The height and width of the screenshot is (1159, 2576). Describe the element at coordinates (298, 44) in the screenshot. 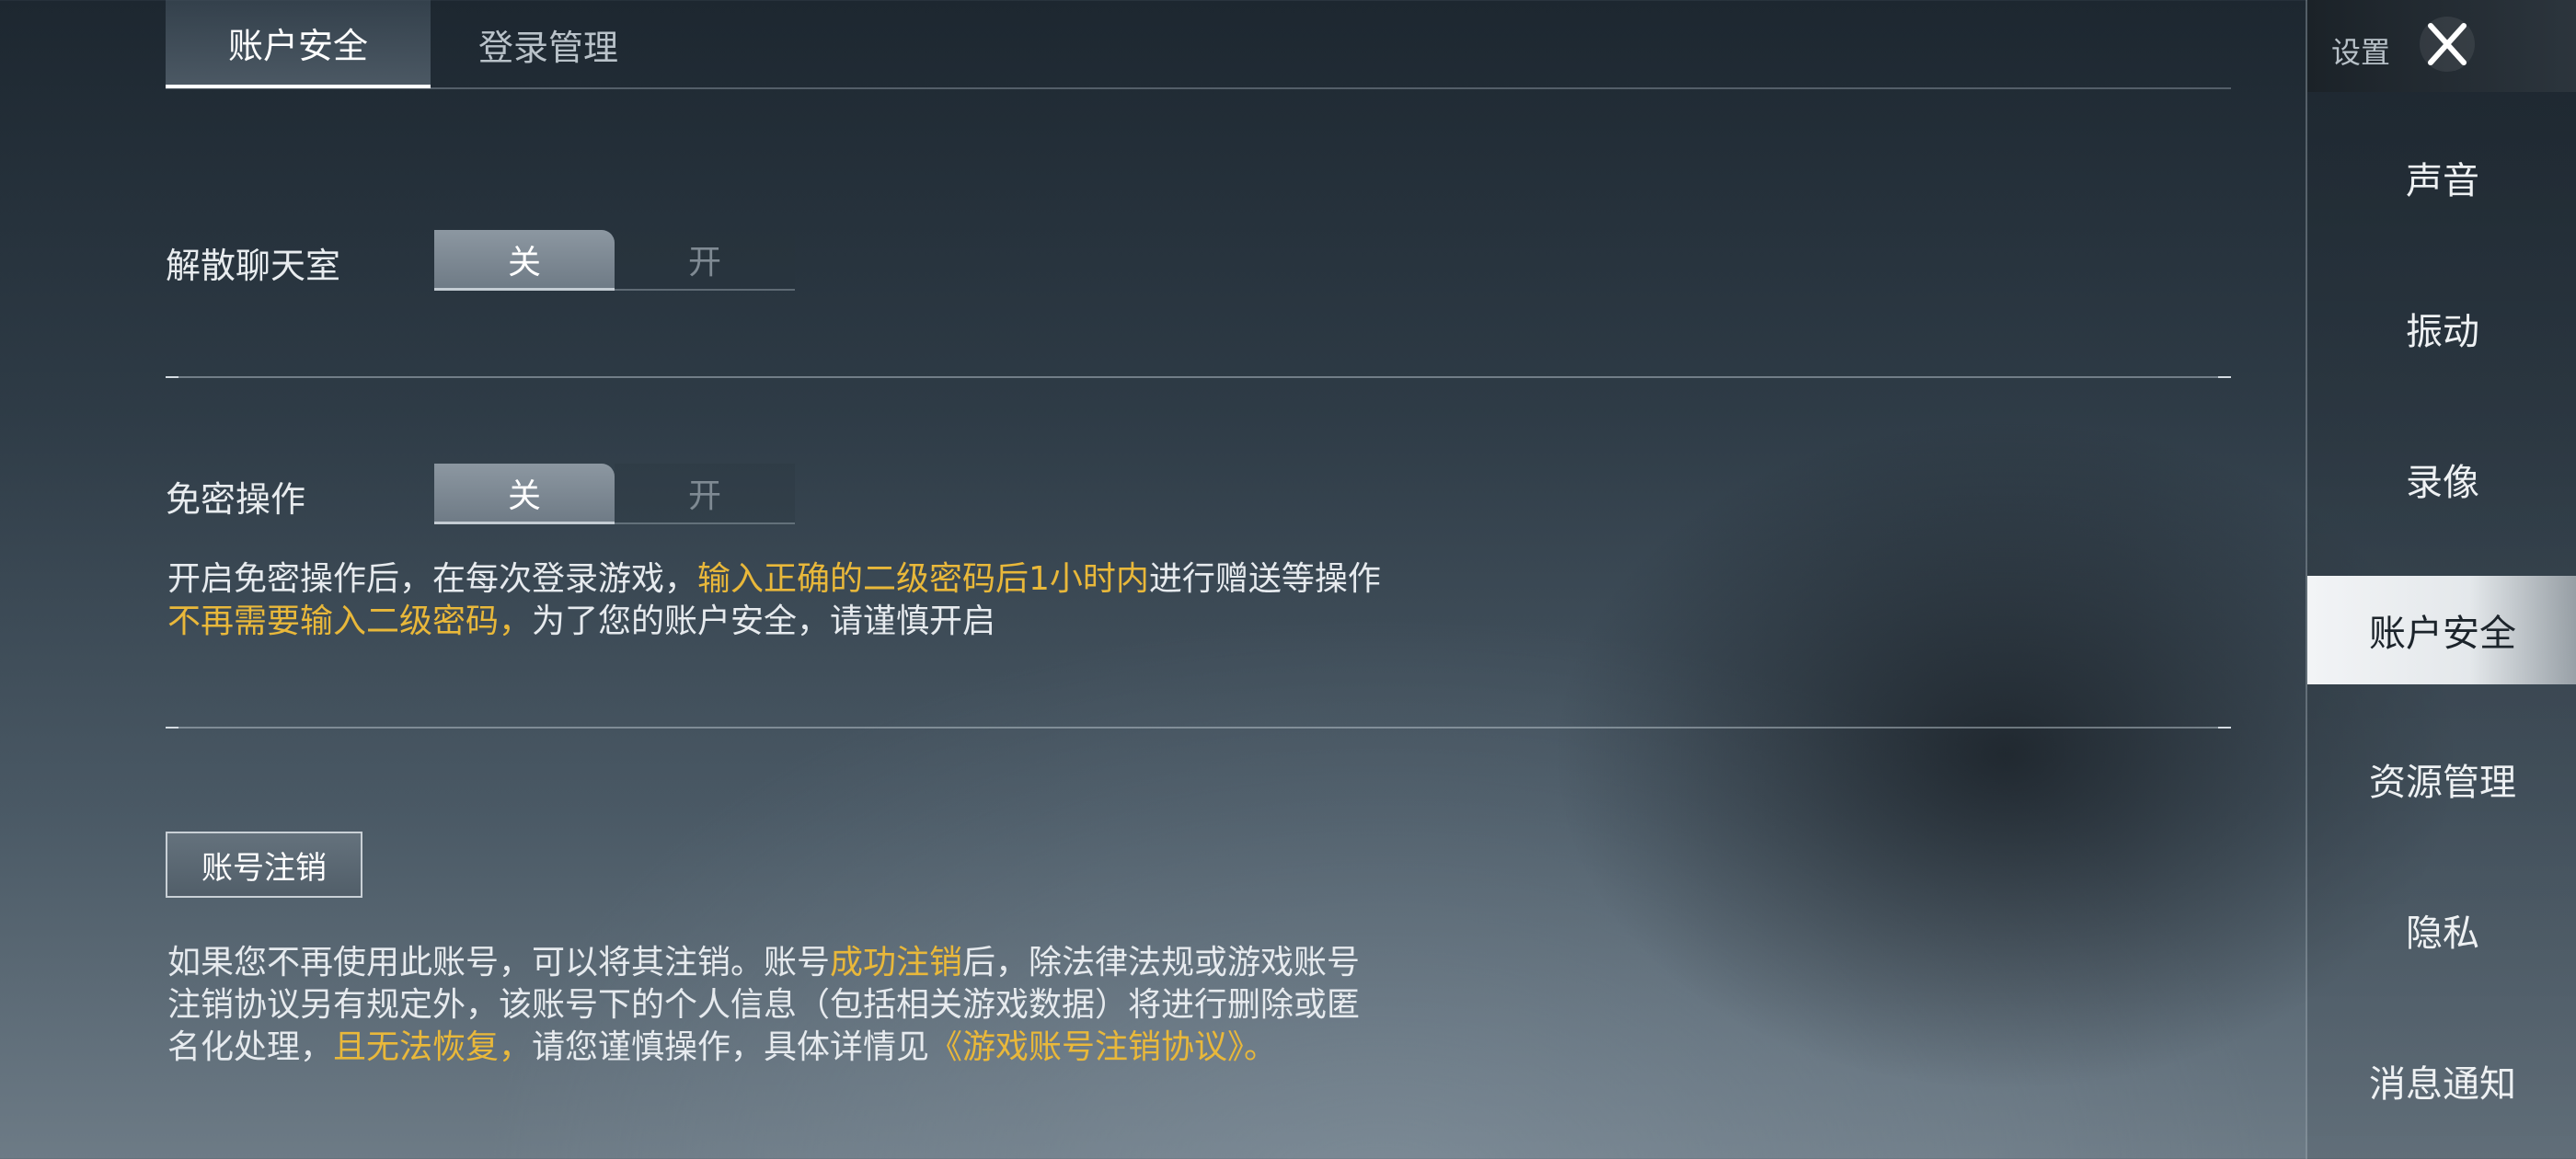

I see `tab-account-security: 账户安全` at that location.